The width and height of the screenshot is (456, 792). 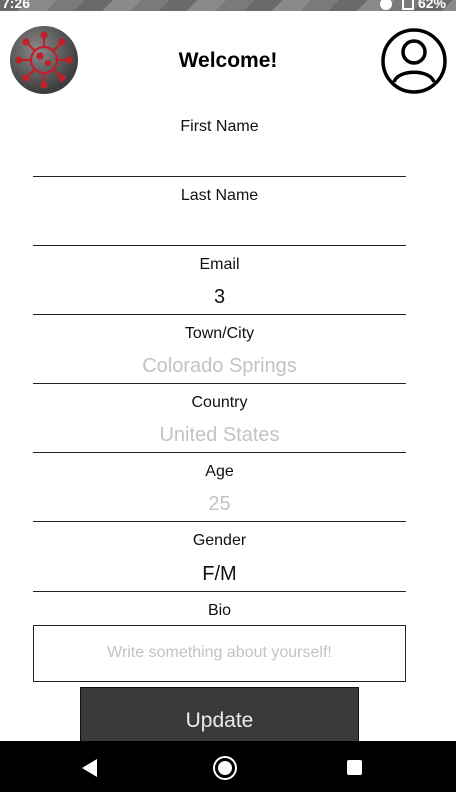 What do you see at coordinates (219, 402) in the screenshot?
I see `country-label: Country` at bounding box center [219, 402].